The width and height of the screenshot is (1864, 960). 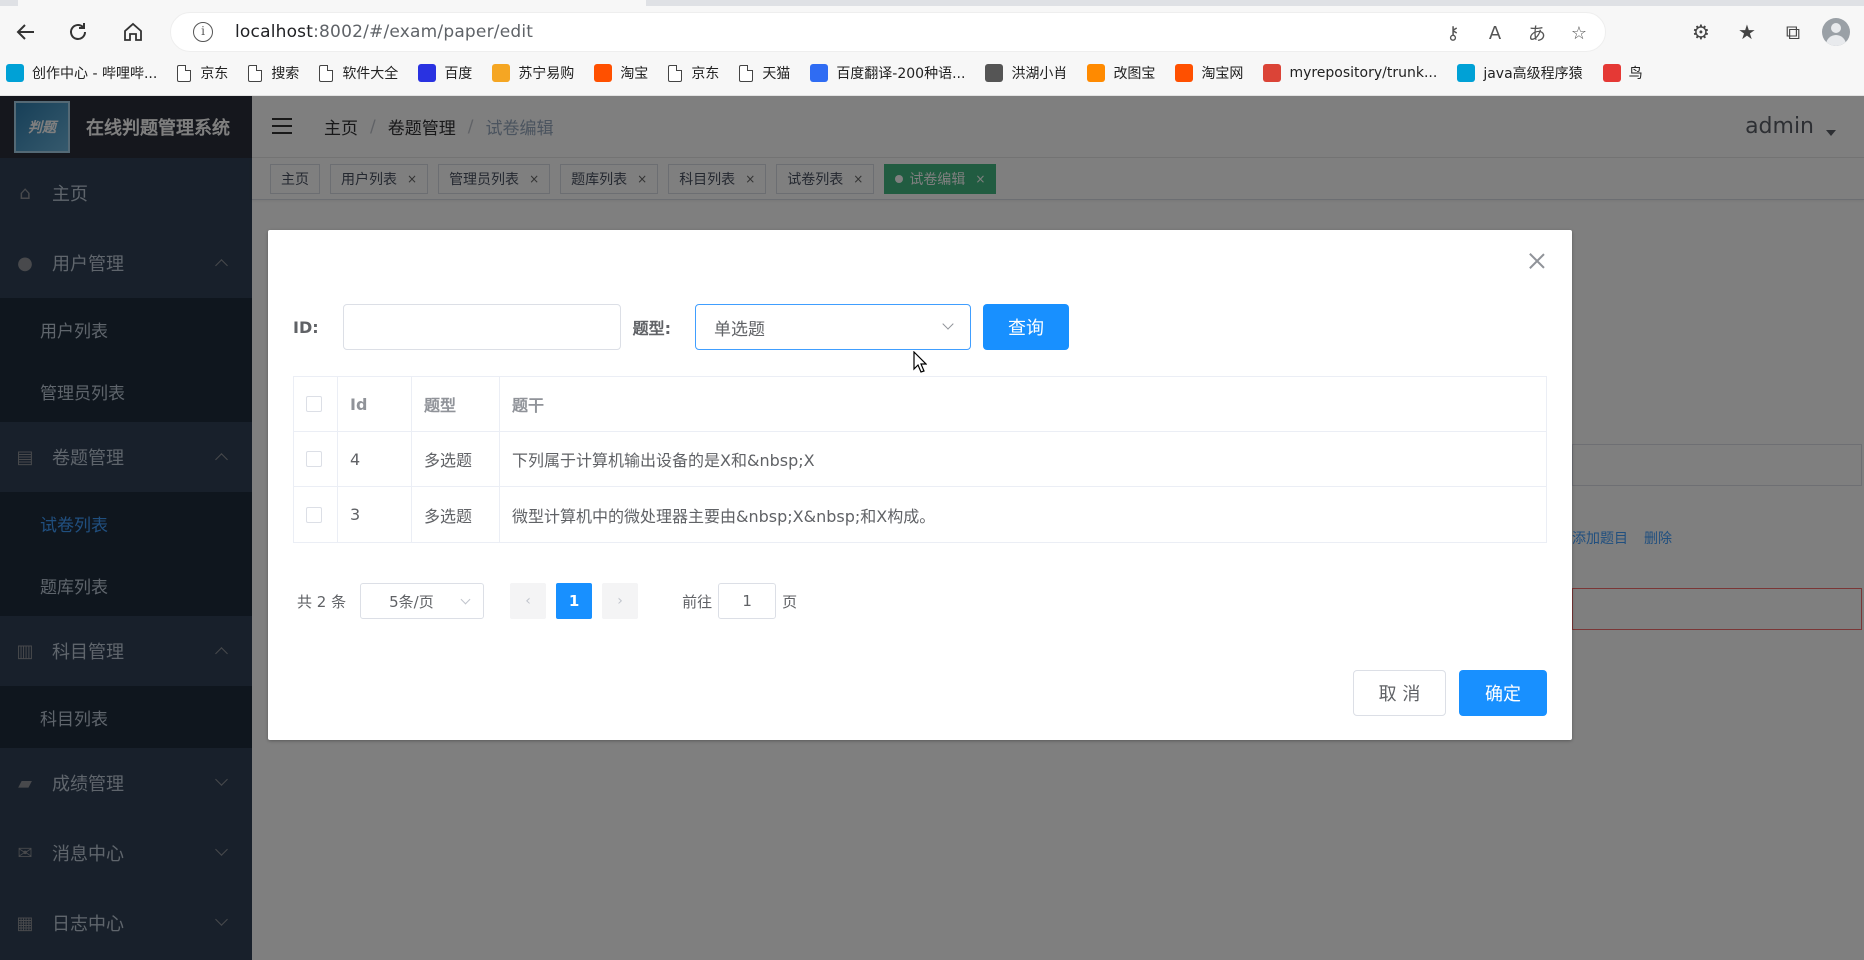 I want to click on collections-icon: ⧉, so click(x=1793, y=32).